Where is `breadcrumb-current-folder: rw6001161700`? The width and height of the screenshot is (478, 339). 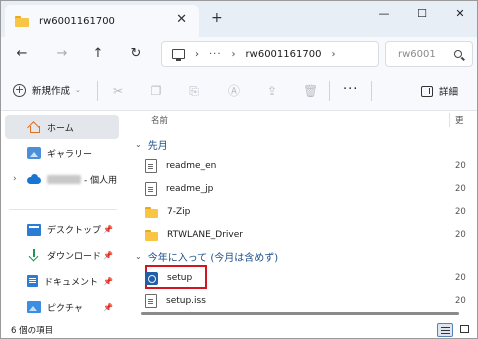 breadcrumb-current-folder: rw6001161700 is located at coordinates (284, 54).